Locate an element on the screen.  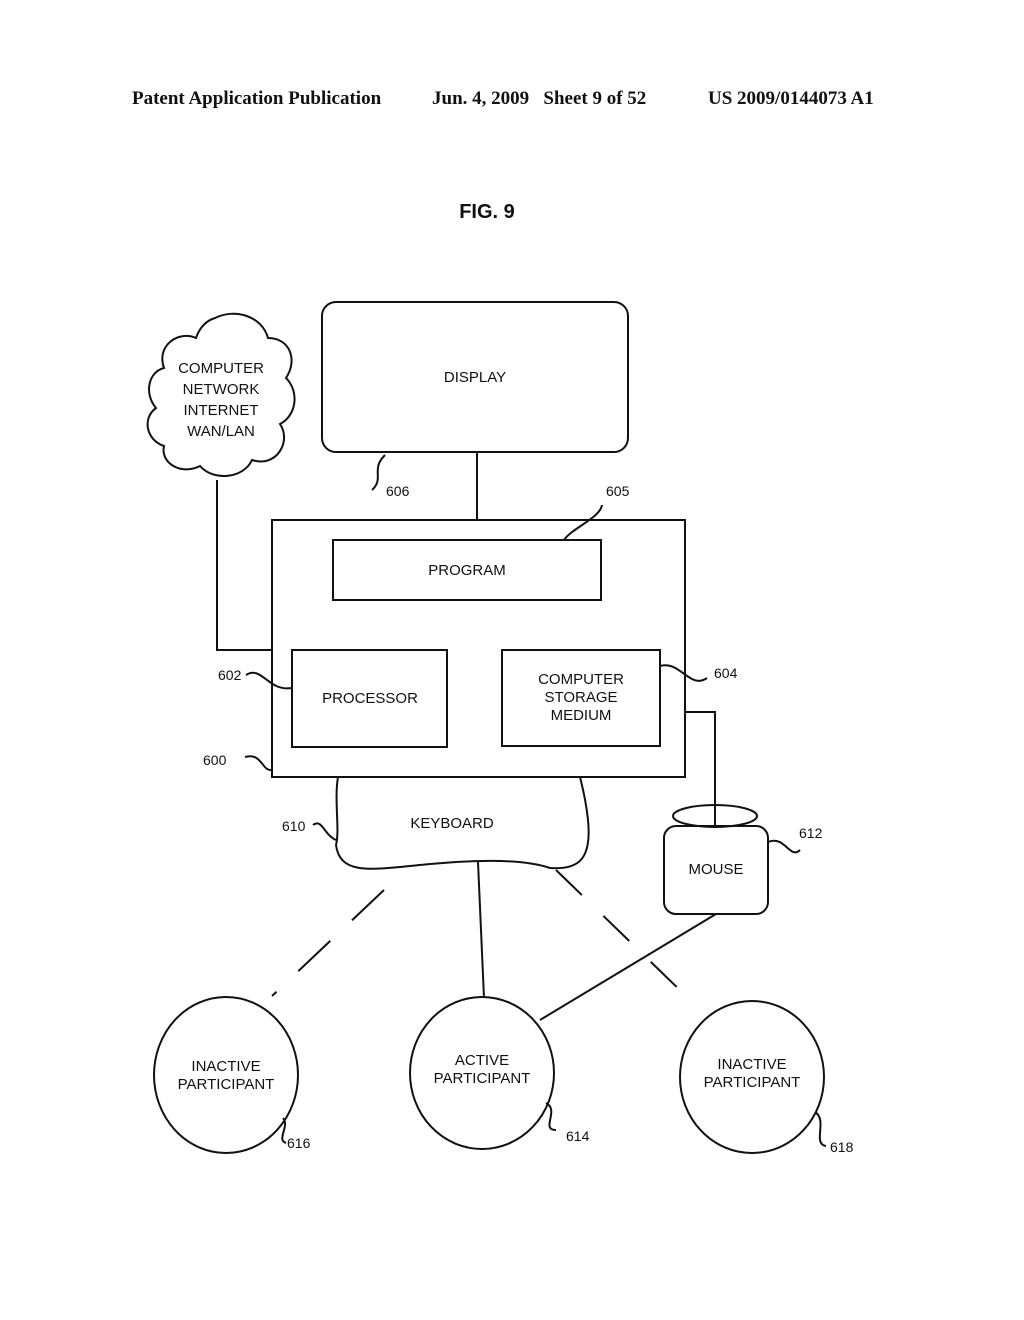
program-label: PROGRAM is located at coordinates (467, 570).